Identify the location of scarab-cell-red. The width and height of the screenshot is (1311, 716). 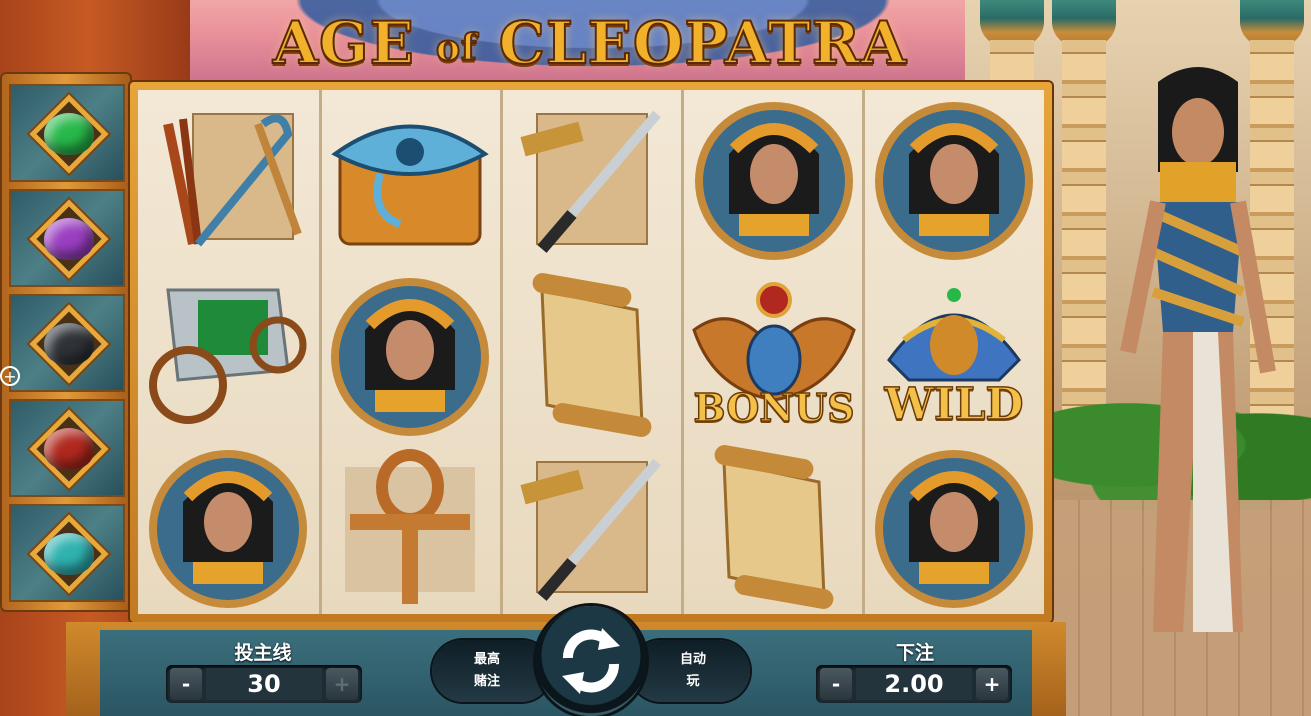
(67, 448).